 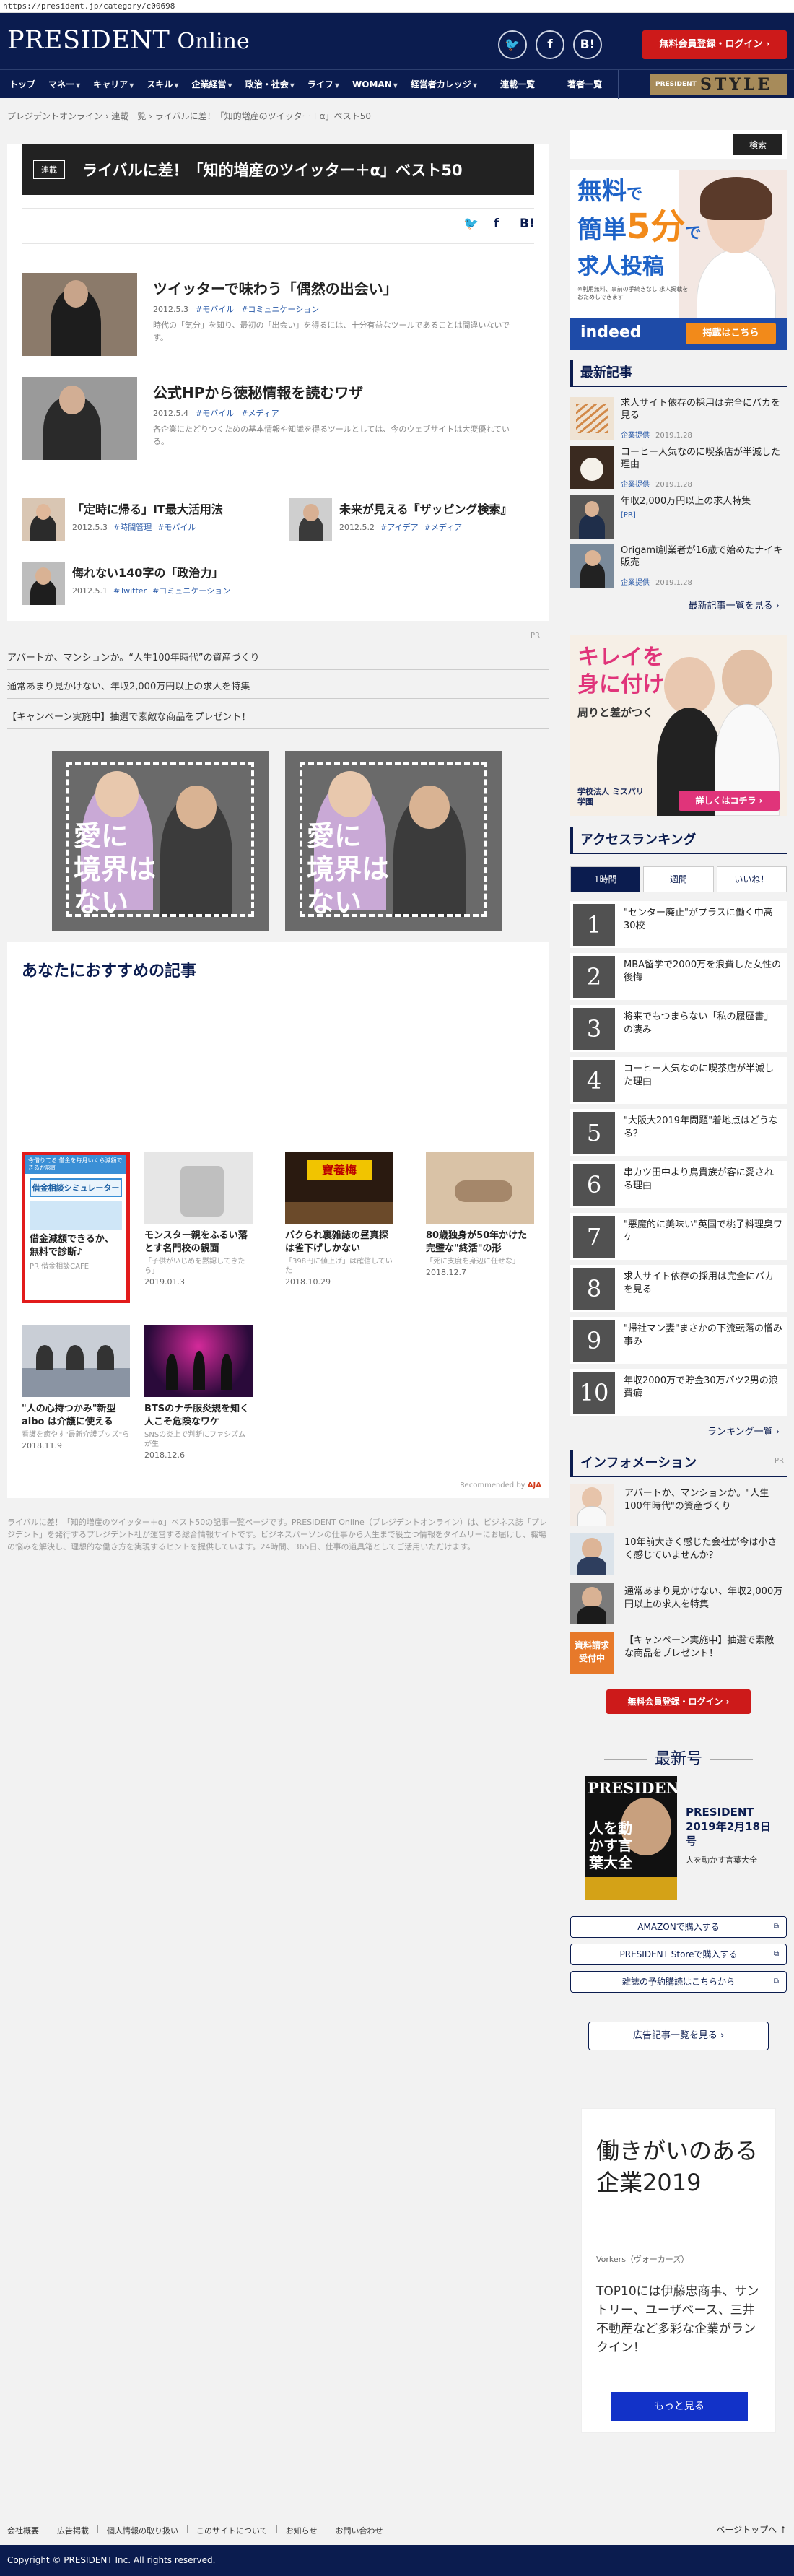 I want to click on pr-link: 【キャンペーン実施中】抽選で素敵な商品をプレゼント！, so click(x=278, y=719).